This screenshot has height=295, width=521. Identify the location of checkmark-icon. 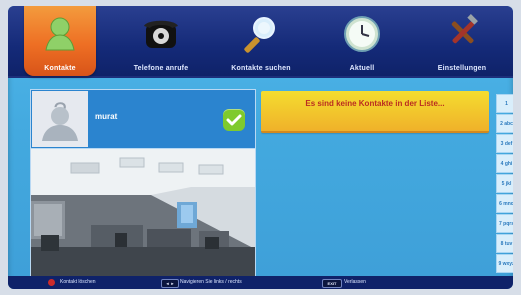
(234, 120).